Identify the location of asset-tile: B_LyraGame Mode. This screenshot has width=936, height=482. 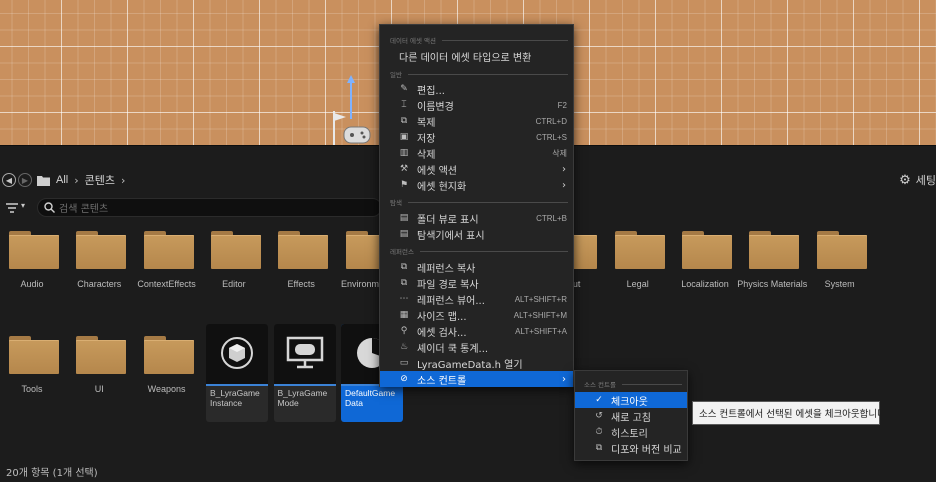
(304, 373).